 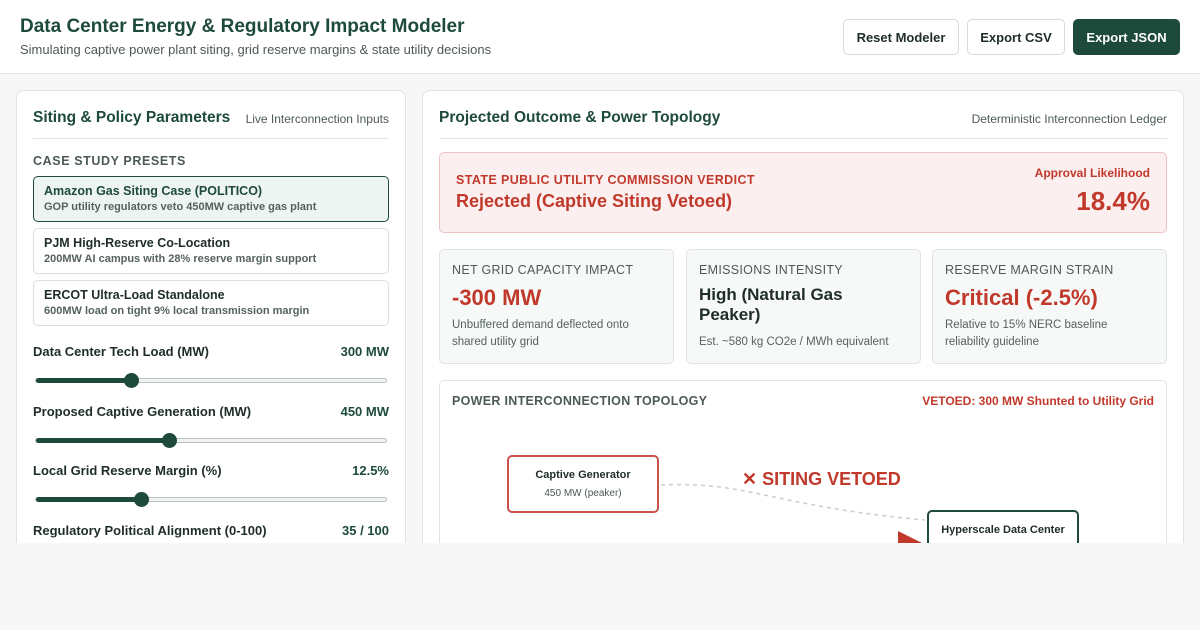 What do you see at coordinates (132, 117) in the screenshot?
I see `panel-title: Siting & Policy Parameters` at bounding box center [132, 117].